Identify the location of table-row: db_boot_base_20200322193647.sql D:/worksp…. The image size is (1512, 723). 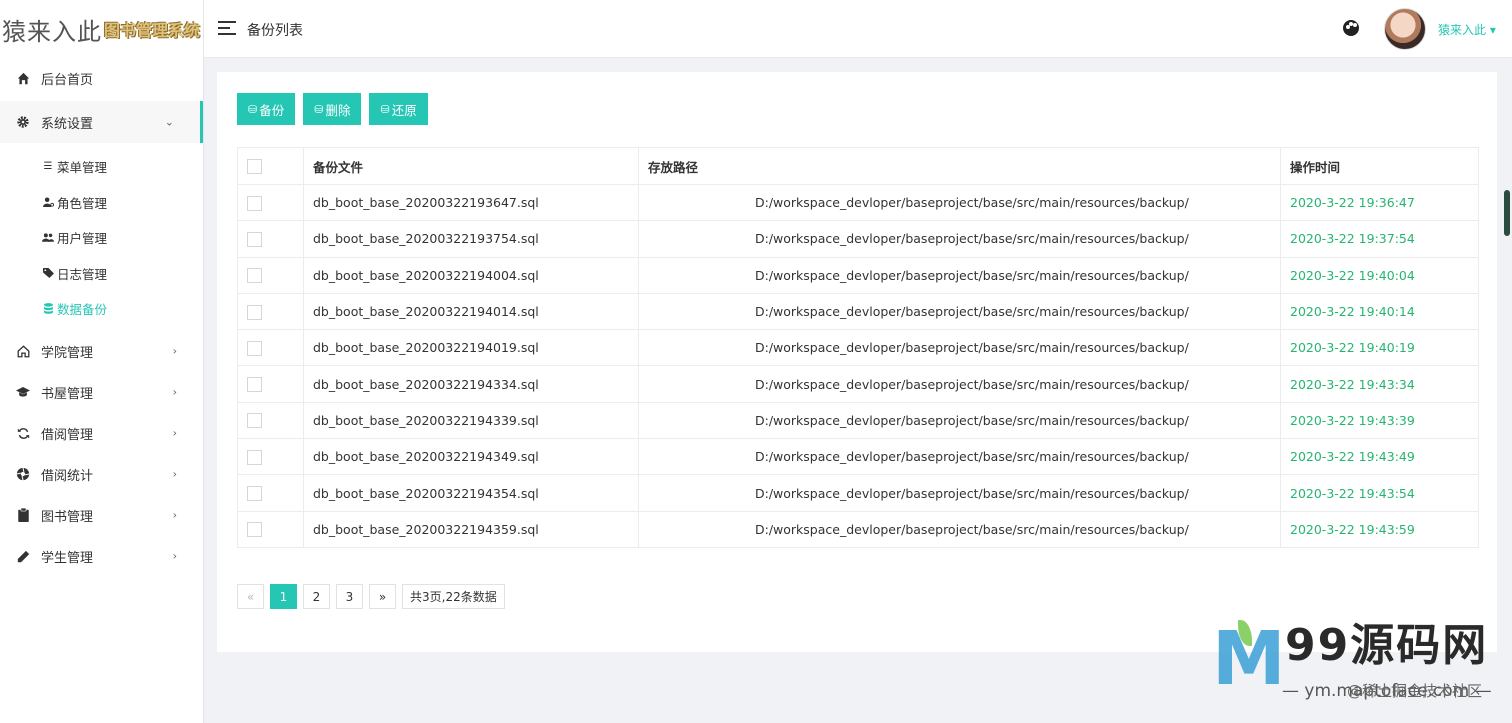
(858, 202).